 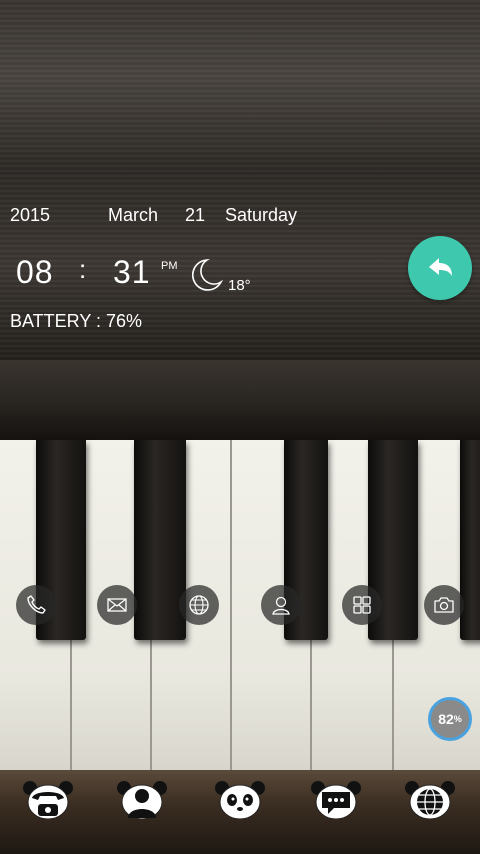 I want to click on camera-icon, so click(x=444, y=605).